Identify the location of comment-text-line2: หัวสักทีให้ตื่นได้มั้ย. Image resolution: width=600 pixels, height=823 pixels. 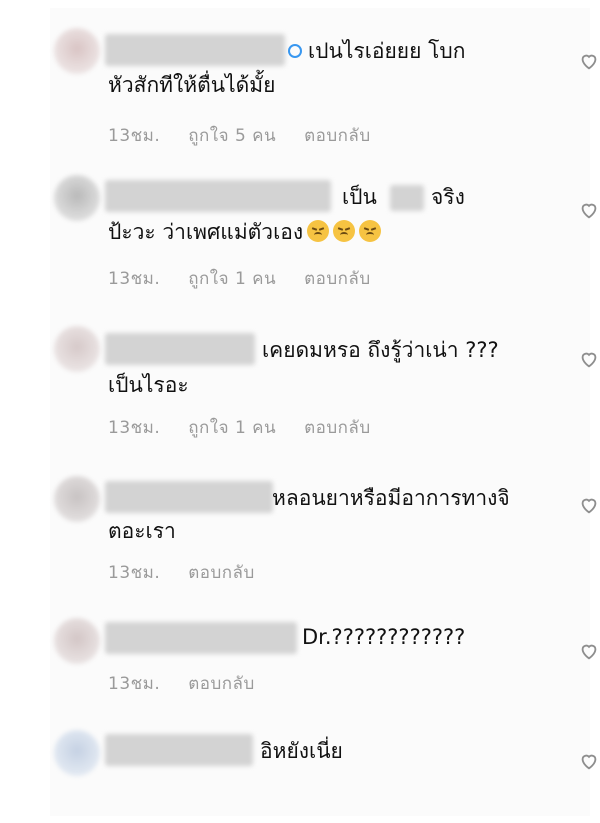
(192, 85).